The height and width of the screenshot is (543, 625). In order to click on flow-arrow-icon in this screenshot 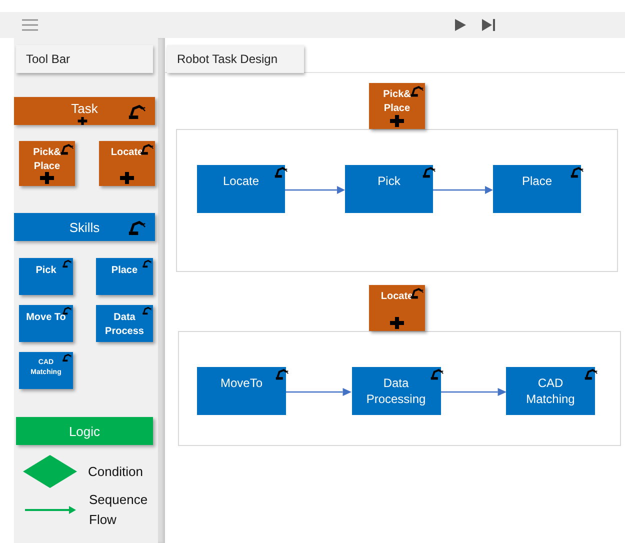, I will do `click(50, 510)`.